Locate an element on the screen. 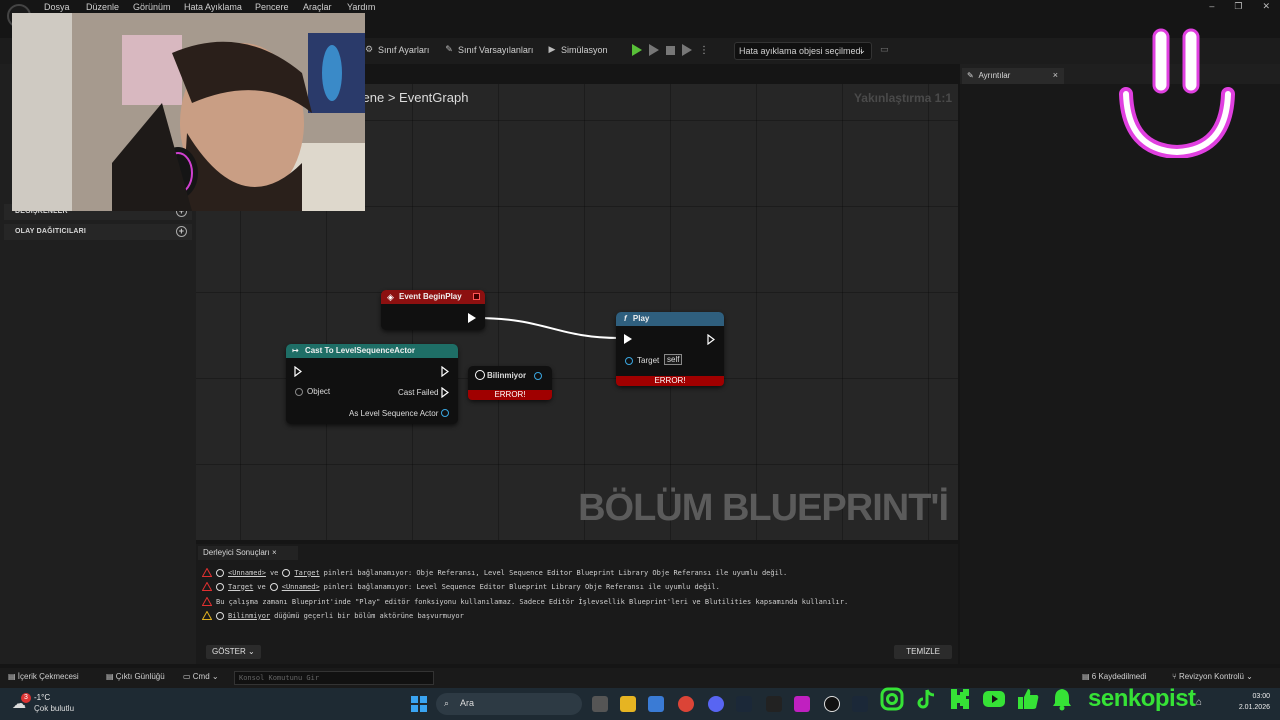  message-link: Bilinmiyor is located at coordinates (249, 616).